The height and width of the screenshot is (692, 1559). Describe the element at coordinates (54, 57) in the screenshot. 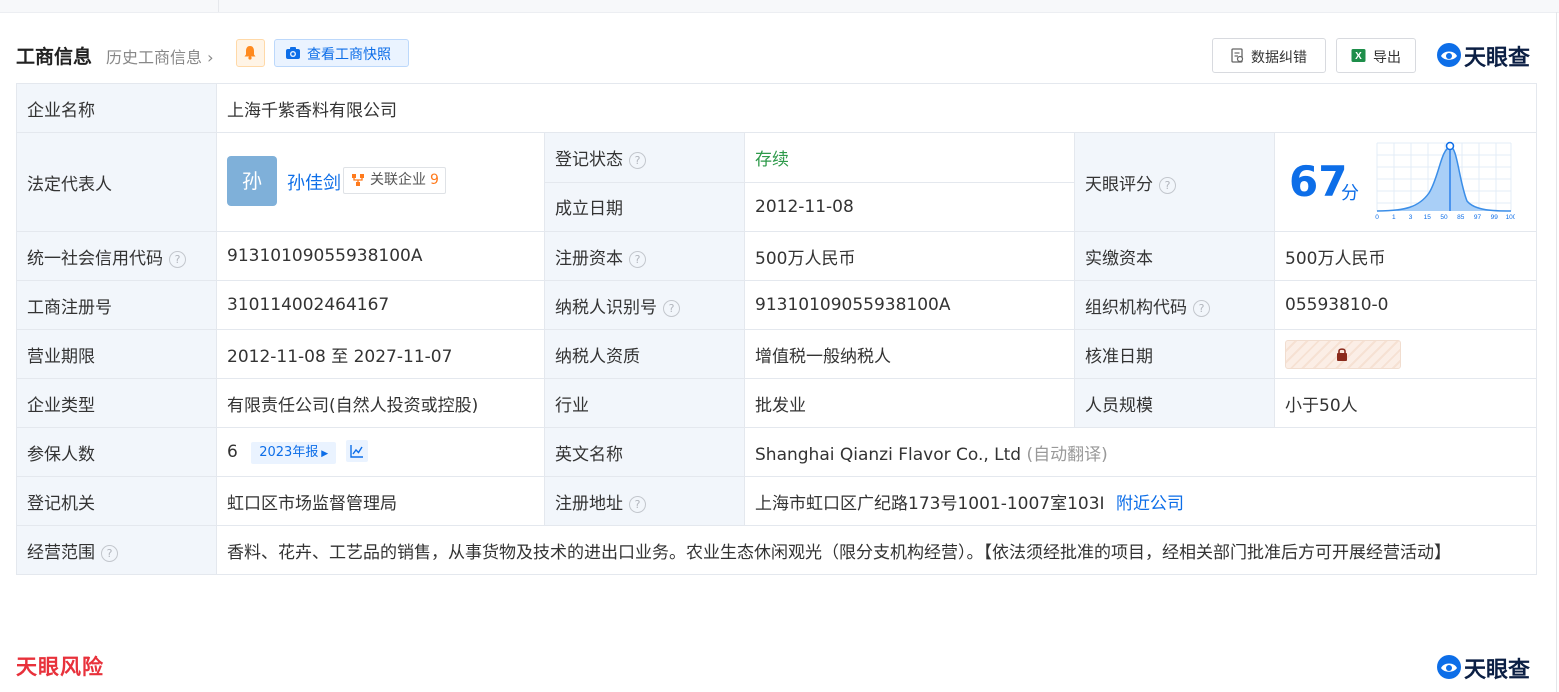

I see `section-title: 工商信息` at that location.